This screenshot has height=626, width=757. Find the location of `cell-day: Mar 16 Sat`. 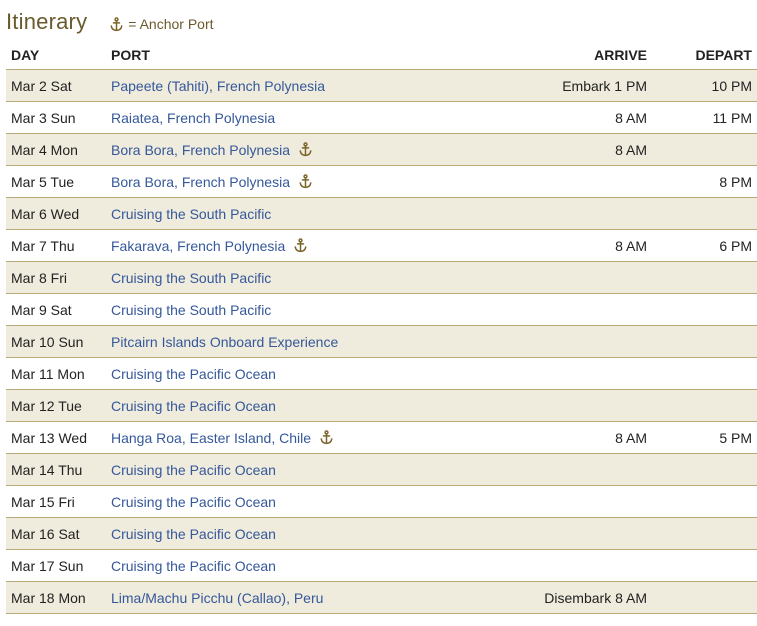

cell-day: Mar 16 Sat is located at coordinates (58, 533).